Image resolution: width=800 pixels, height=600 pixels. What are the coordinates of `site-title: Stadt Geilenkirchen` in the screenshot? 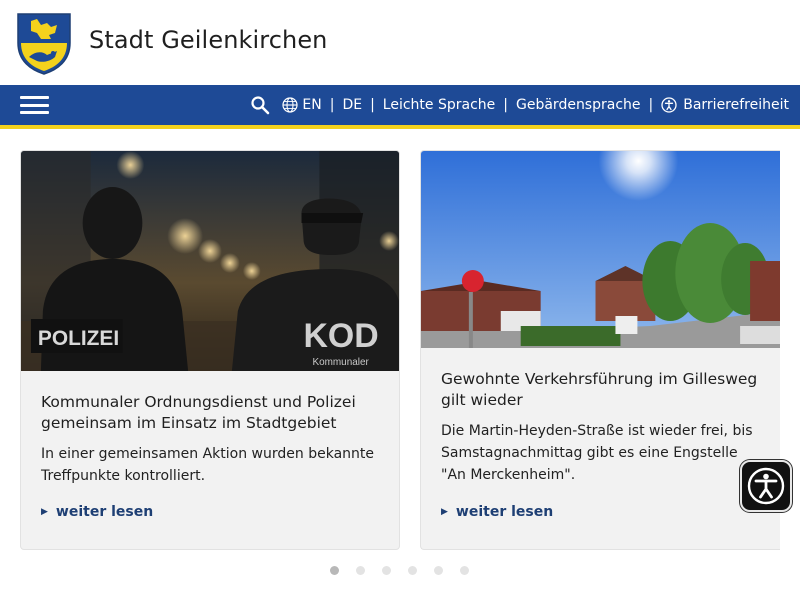 It's located at (208, 40).